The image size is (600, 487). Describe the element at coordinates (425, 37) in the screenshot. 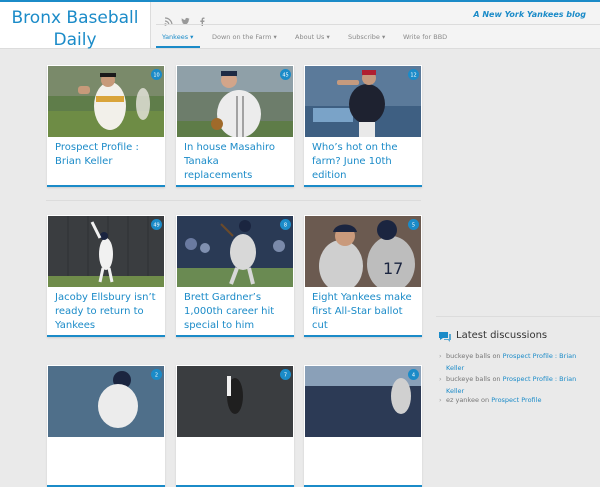

I see `nav-item-write-for-bbd: Write for BBD` at that location.